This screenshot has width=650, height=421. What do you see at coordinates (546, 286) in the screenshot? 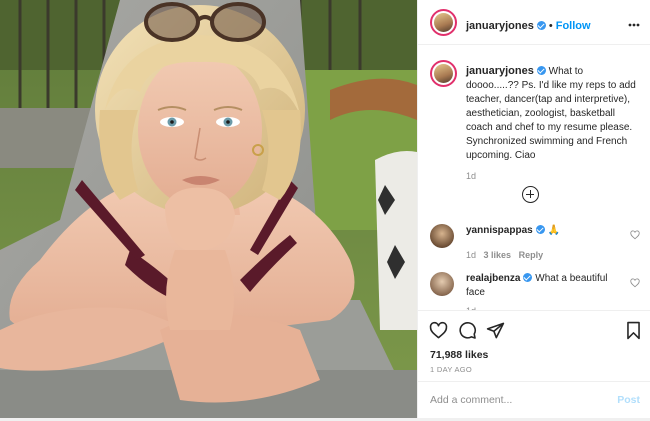
I see `comment-body: realajbenza What a beautiful face` at bounding box center [546, 286].